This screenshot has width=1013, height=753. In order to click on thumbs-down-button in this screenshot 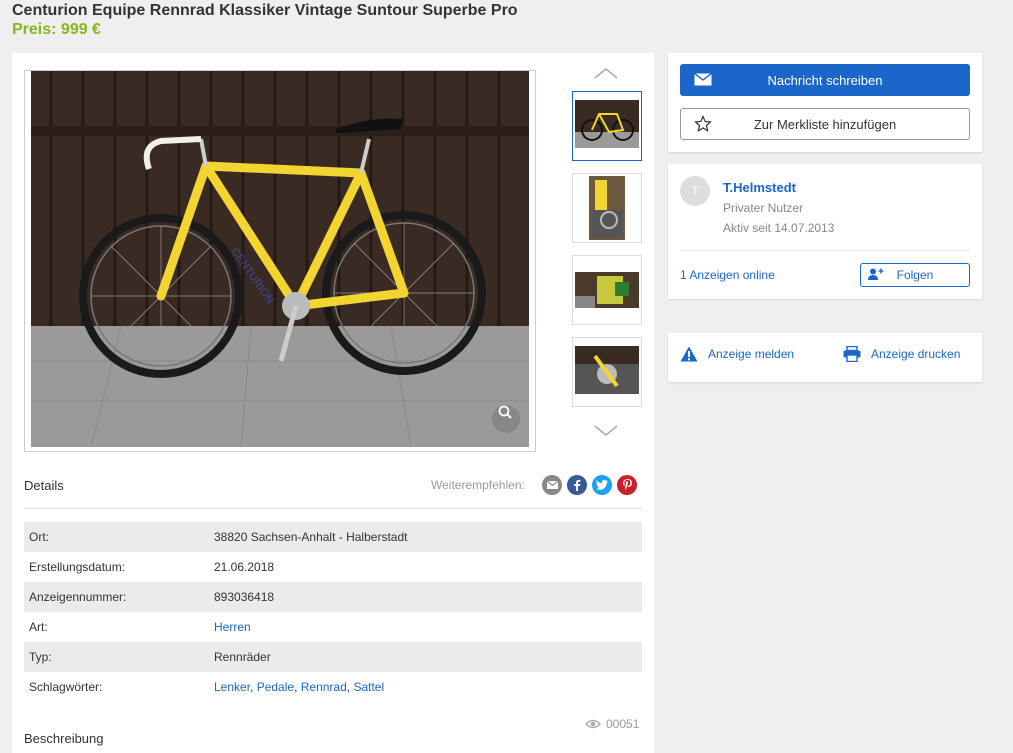, I will do `click(606, 431)`.